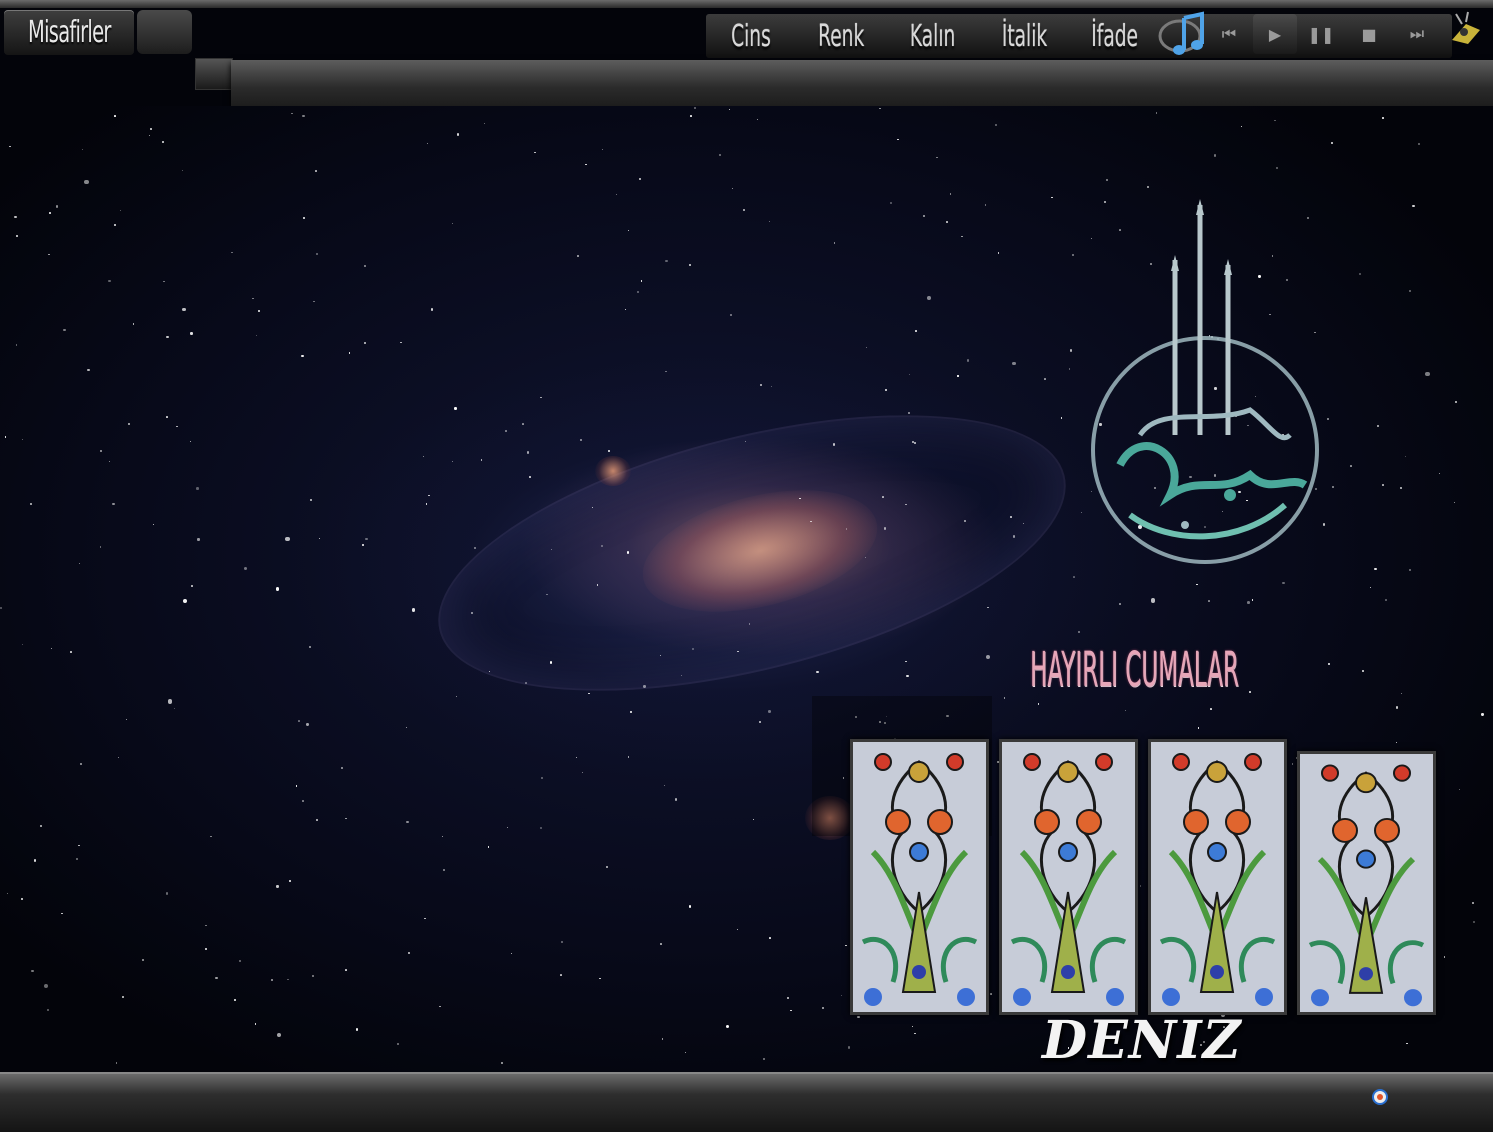  I want to click on tab-guests: Misafirler, so click(69, 32).